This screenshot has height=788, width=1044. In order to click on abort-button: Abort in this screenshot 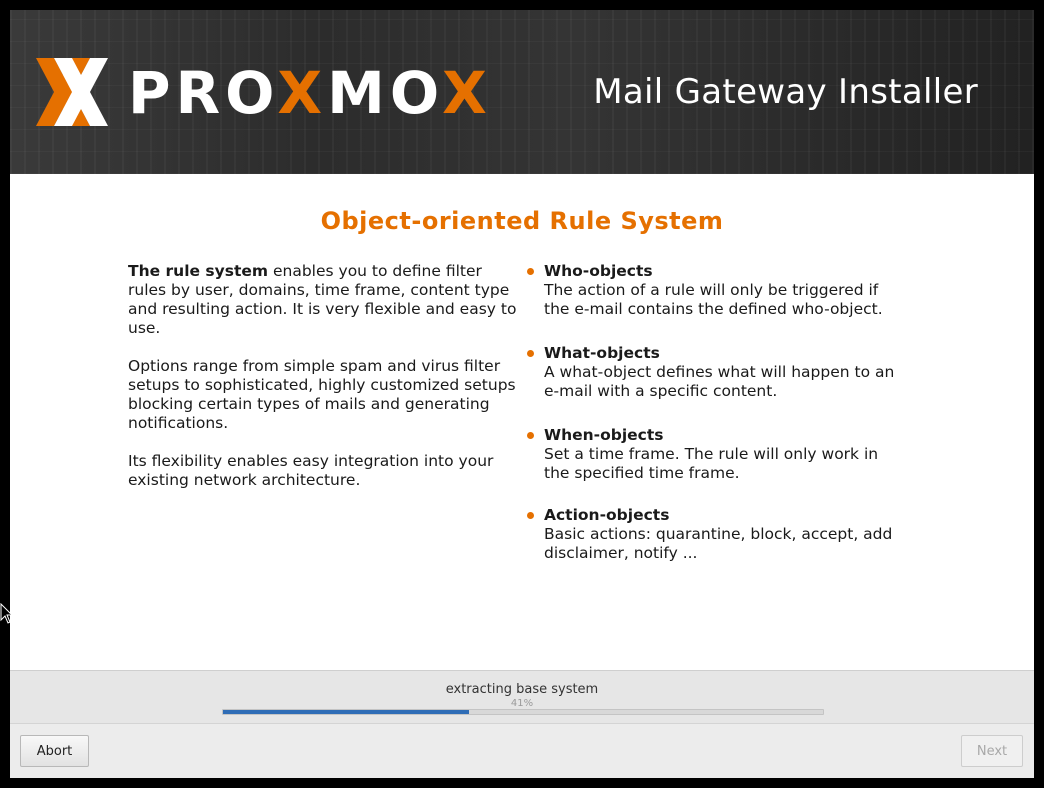, I will do `click(54, 751)`.